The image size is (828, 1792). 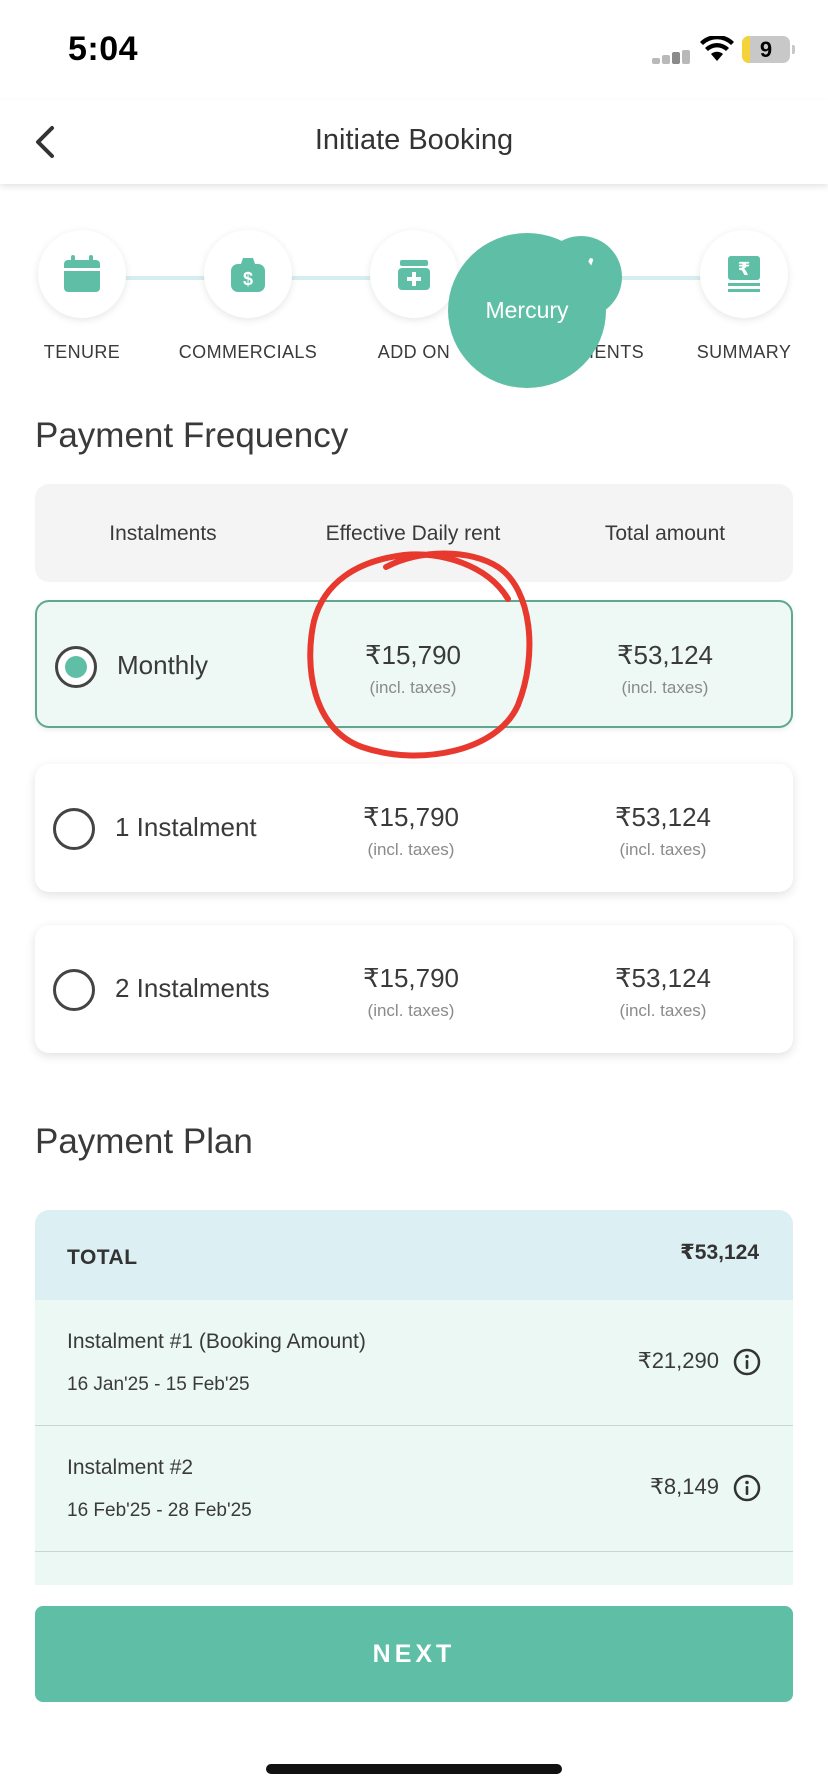 I want to click on rupee-receipt-icon: ₹, so click(x=744, y=274).